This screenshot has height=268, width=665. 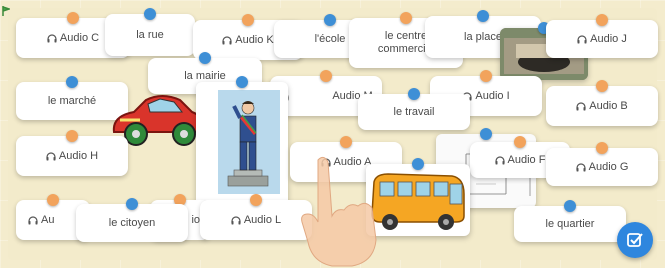 What do you see at coordinates (254, 39) in the screenshot?
I see `card-label: Audio K` at bounding box center [254, 39].